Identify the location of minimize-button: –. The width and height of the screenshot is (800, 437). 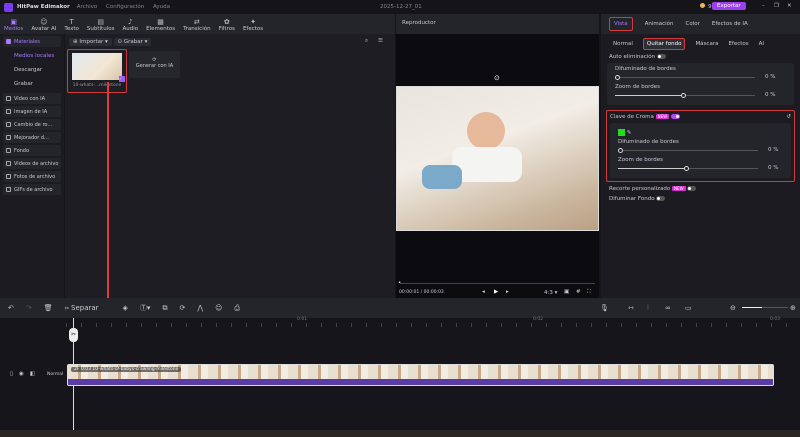
(763, 6).